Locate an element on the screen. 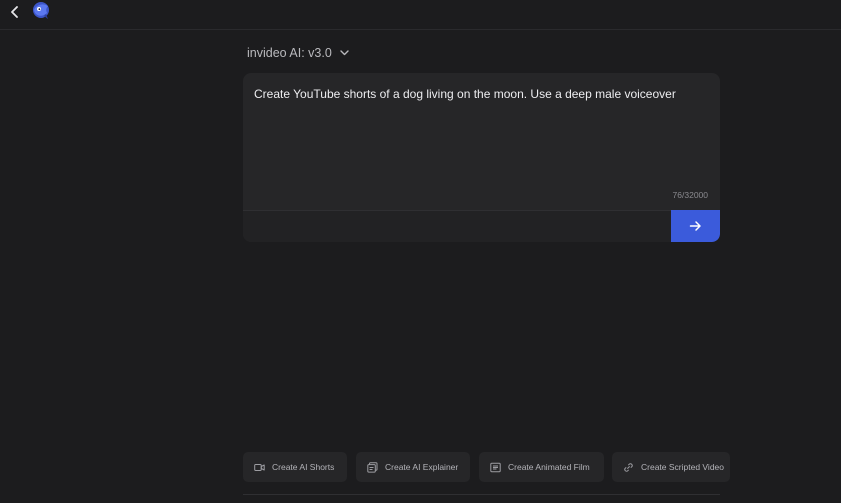  chip-label: Create AI Shorts is located at coordinates (303, 467).